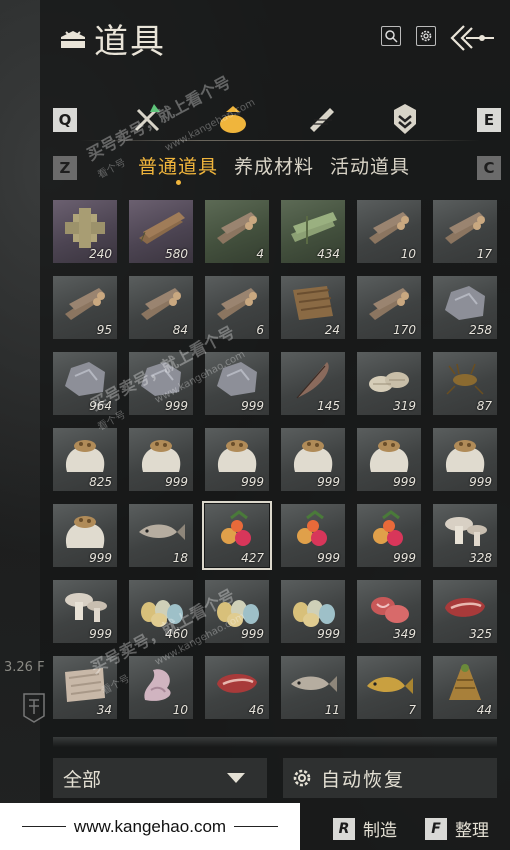 The image size is (510, 850). I want to click on item-slot: 24, so click(313, 307).